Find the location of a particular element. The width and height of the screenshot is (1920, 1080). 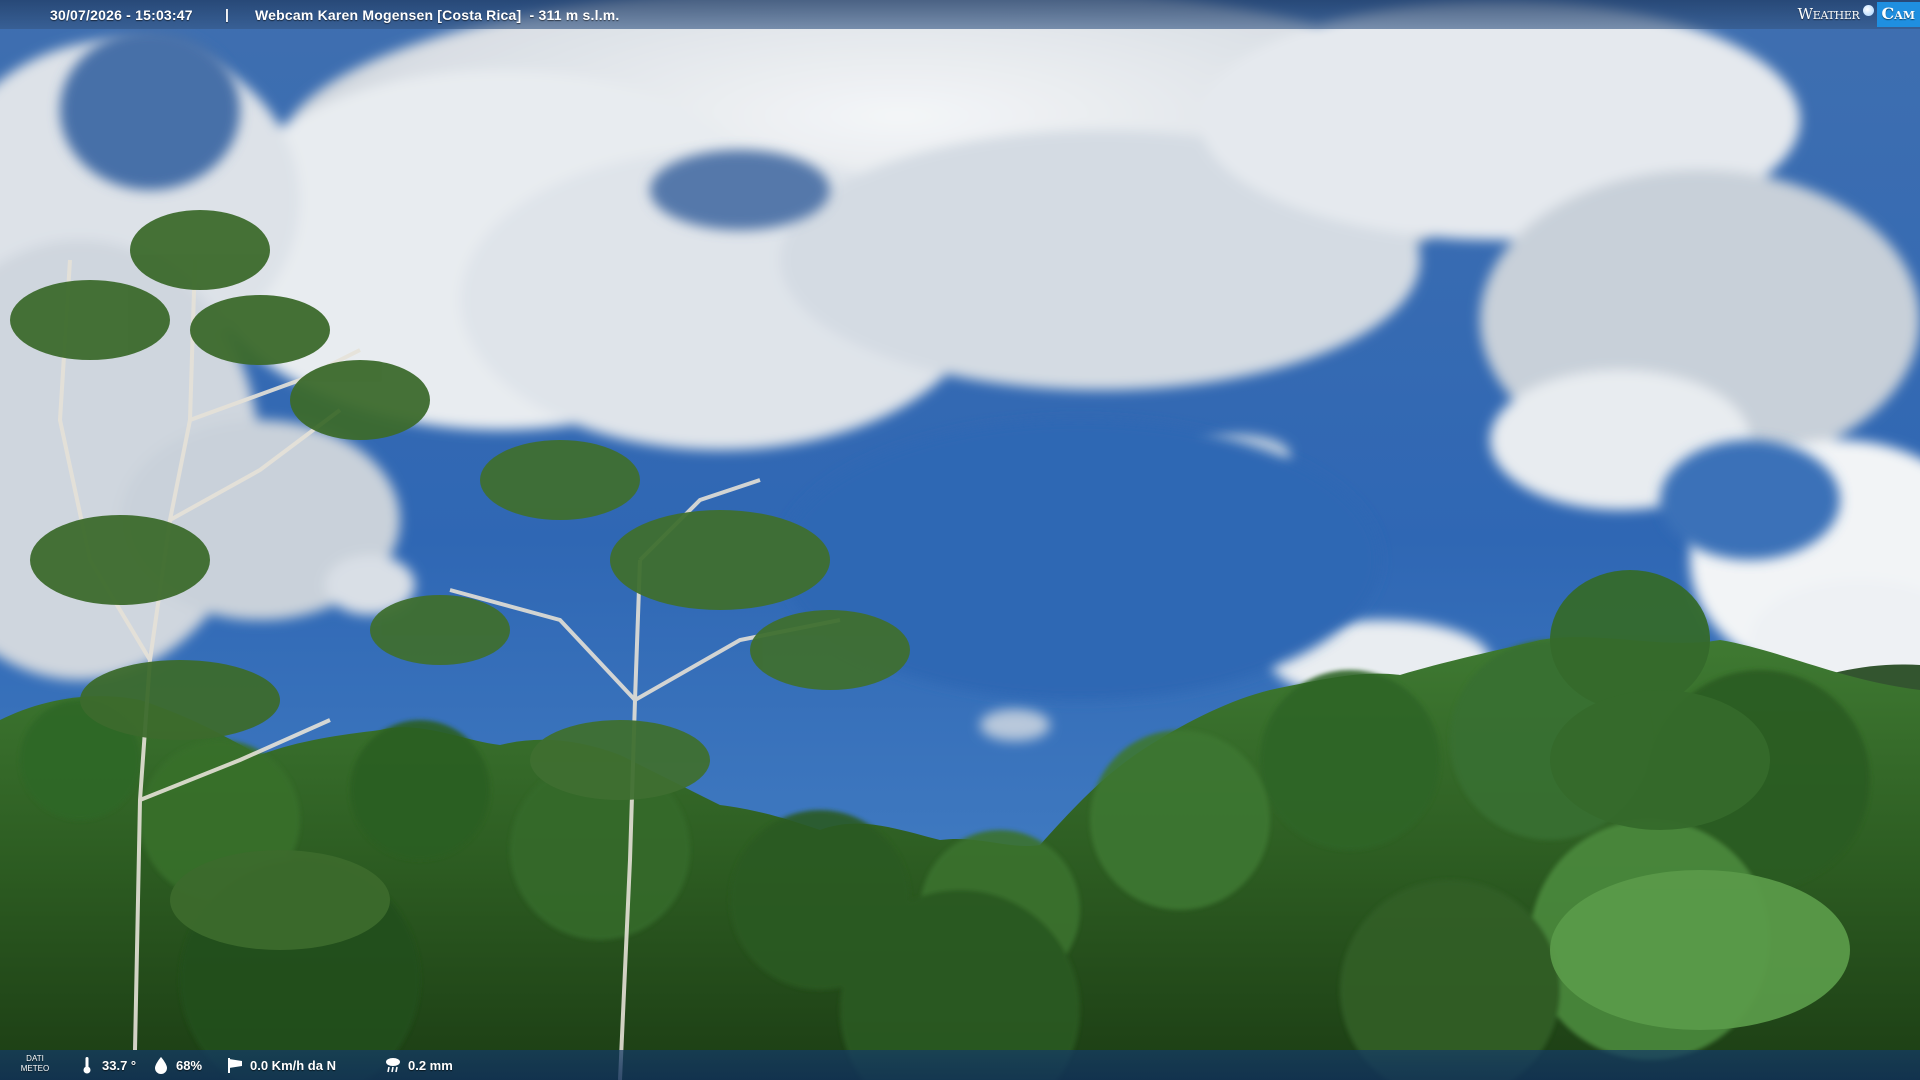

brand-cam-text: Cam is located at coordinates (1898, 14).